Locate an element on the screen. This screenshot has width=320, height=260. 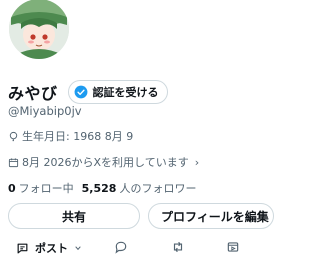
repost-button is located at coordinates (178, 247).